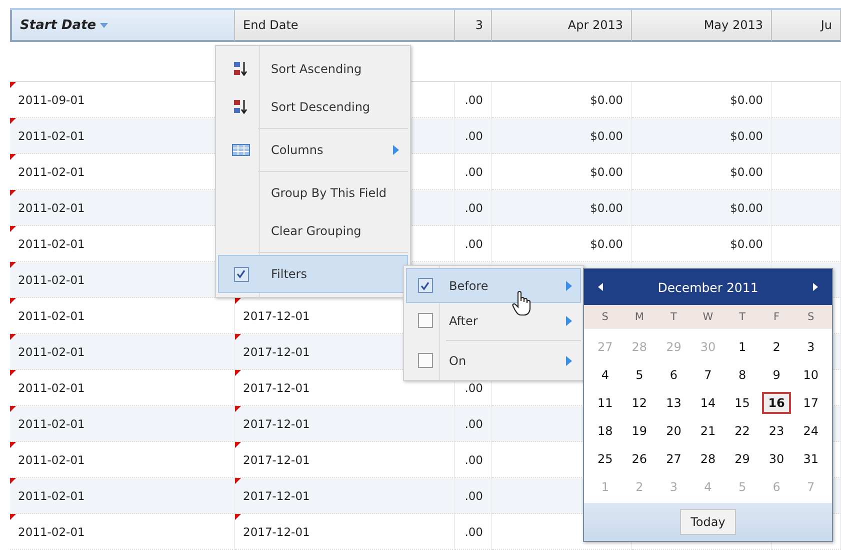  Describe the element at coordinates (241, 150) in the screenshot. I see `columns-icon` at that location.